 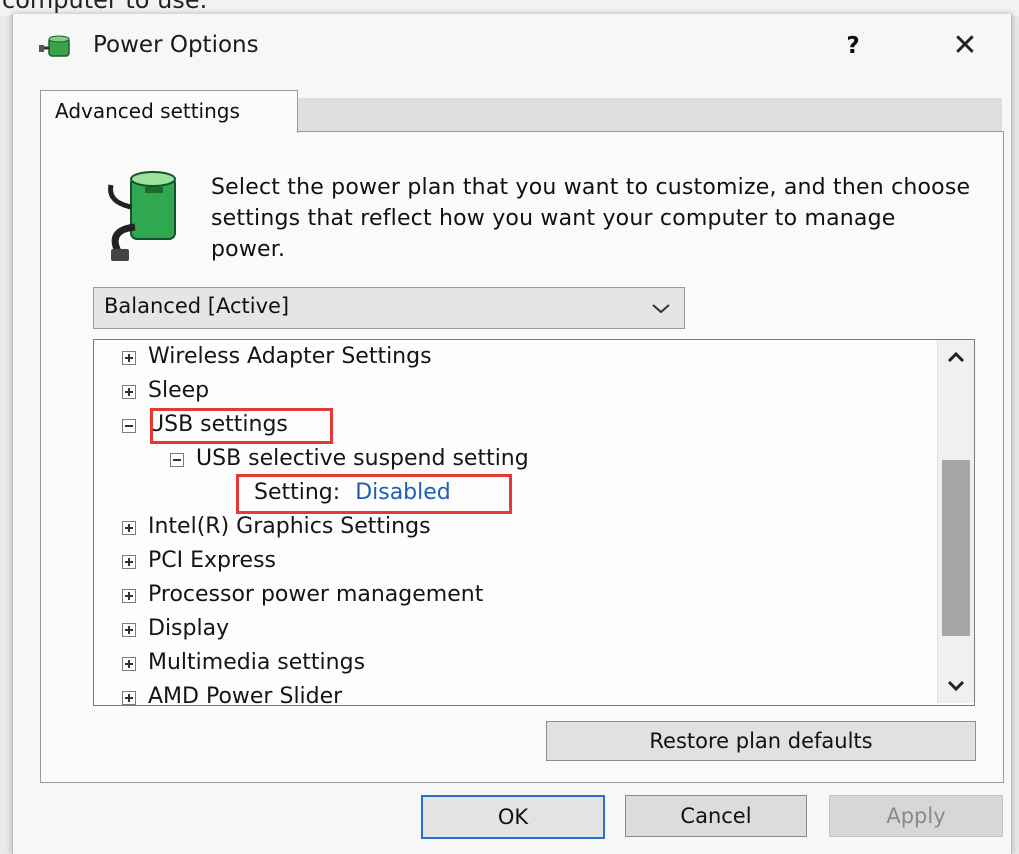 I want to click on power-options-icon, so click(x=54, y=46).